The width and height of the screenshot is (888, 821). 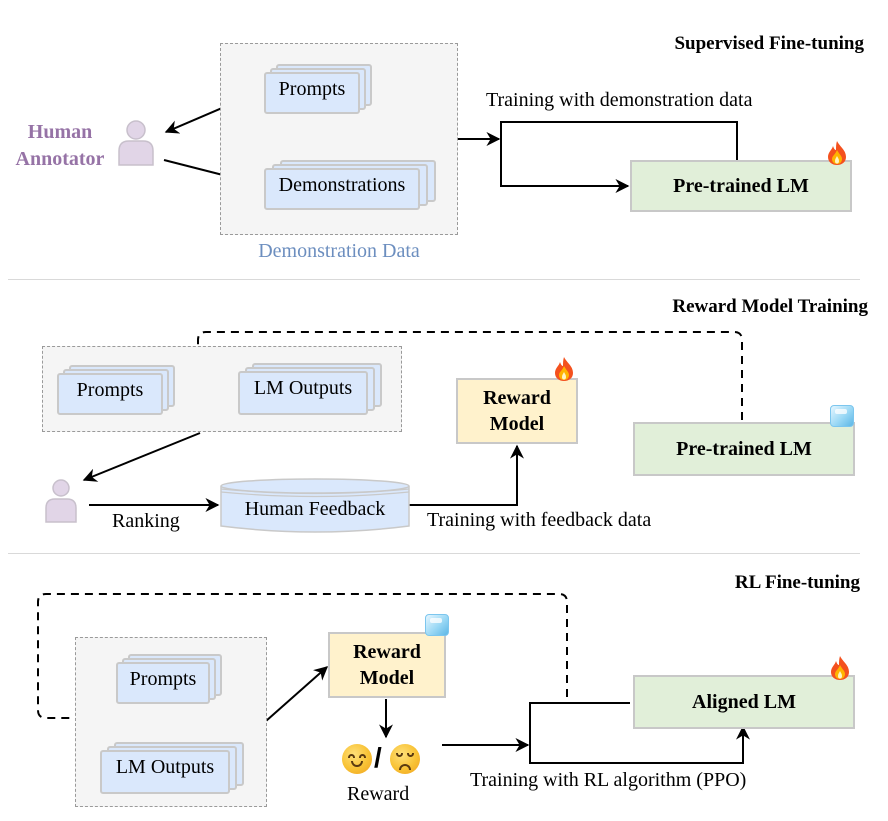 I want to click on human-feedback-label: Human Feedback, so click(x=315, y=509).